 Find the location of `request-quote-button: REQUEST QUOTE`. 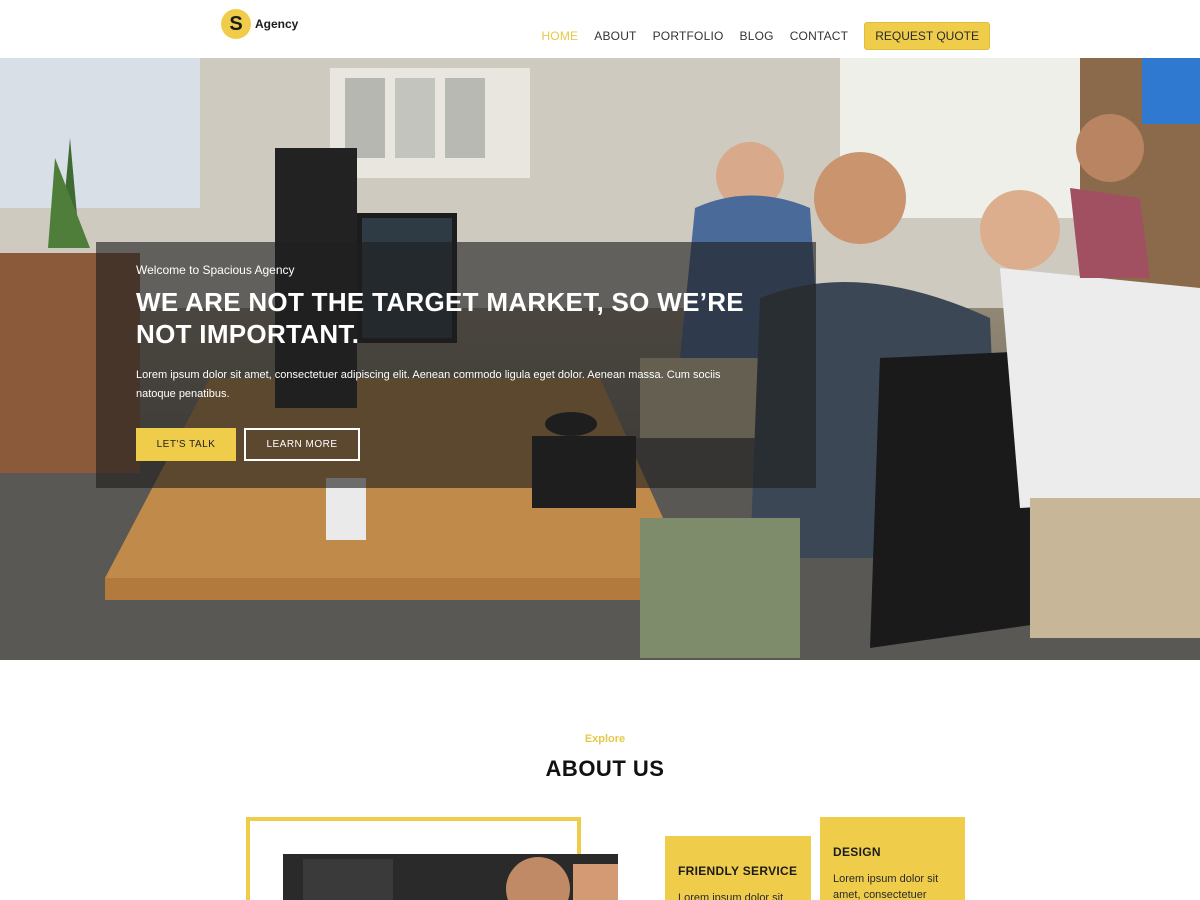

request-quote-button: REQUEST QUOTE is located at coordinates (927, 36).